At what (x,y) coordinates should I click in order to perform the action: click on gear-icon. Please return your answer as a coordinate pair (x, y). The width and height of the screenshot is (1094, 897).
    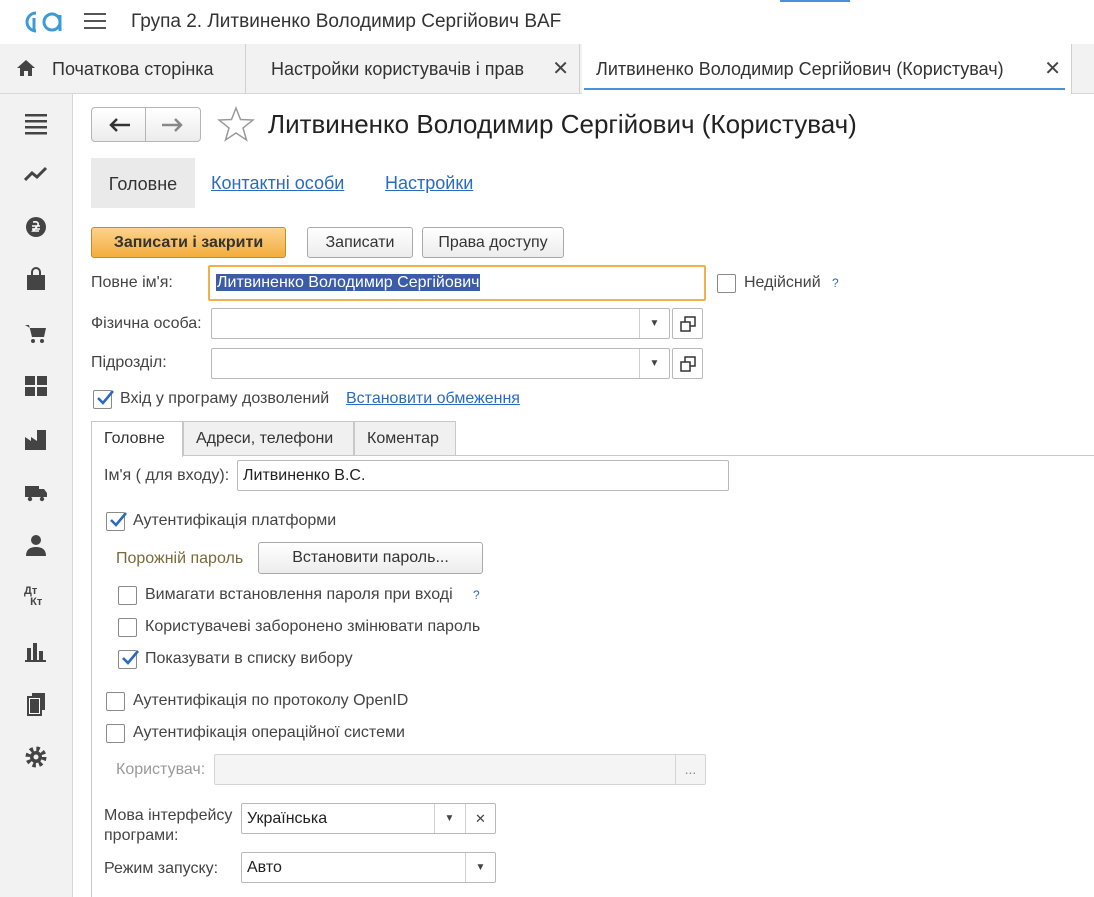
    Looking at the image, I should click on (36, 757).